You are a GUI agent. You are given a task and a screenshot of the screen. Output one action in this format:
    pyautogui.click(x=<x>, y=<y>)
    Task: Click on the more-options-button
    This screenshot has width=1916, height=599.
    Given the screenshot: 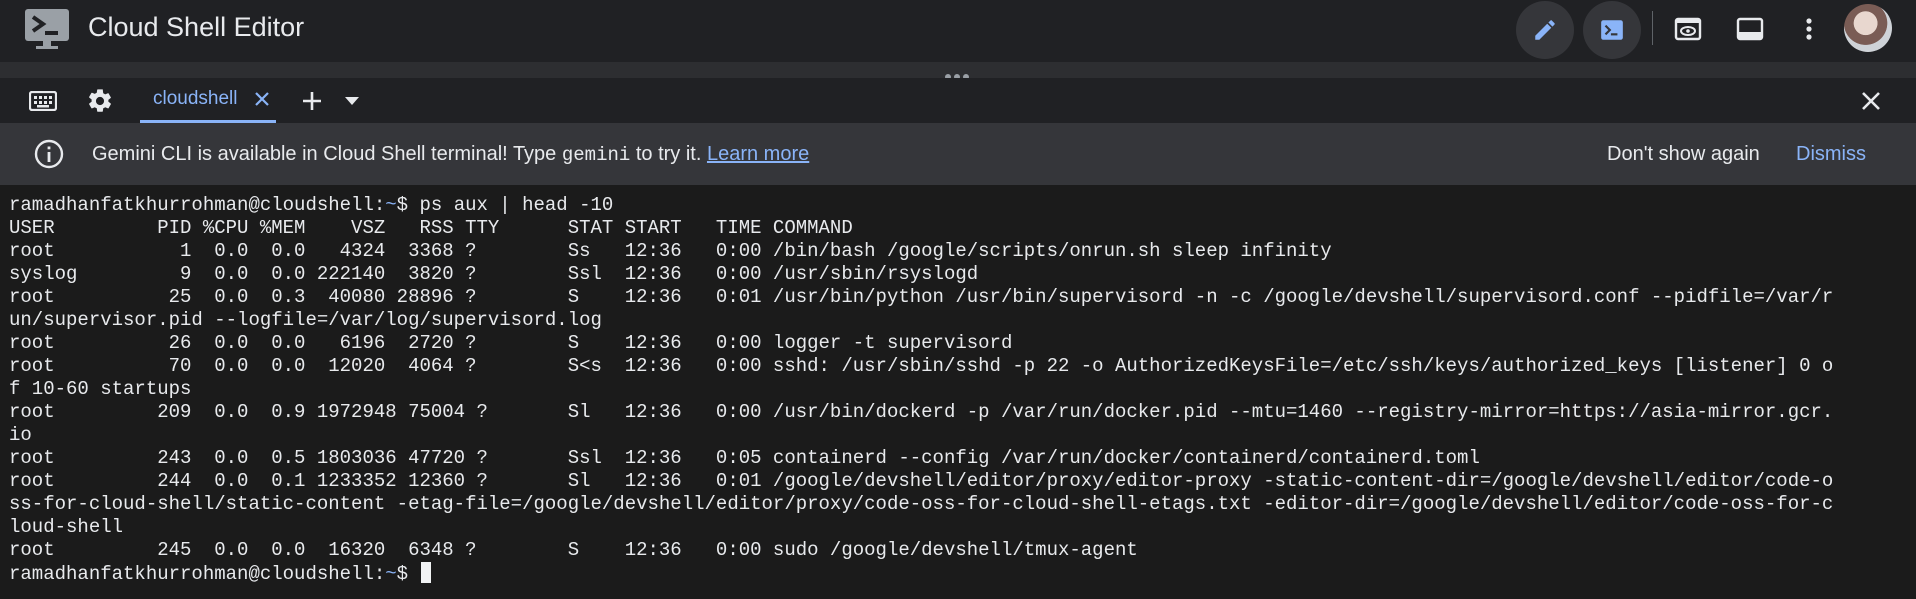 What is the action you would take?
    pyautogui.click(x=1809, y=29)
    